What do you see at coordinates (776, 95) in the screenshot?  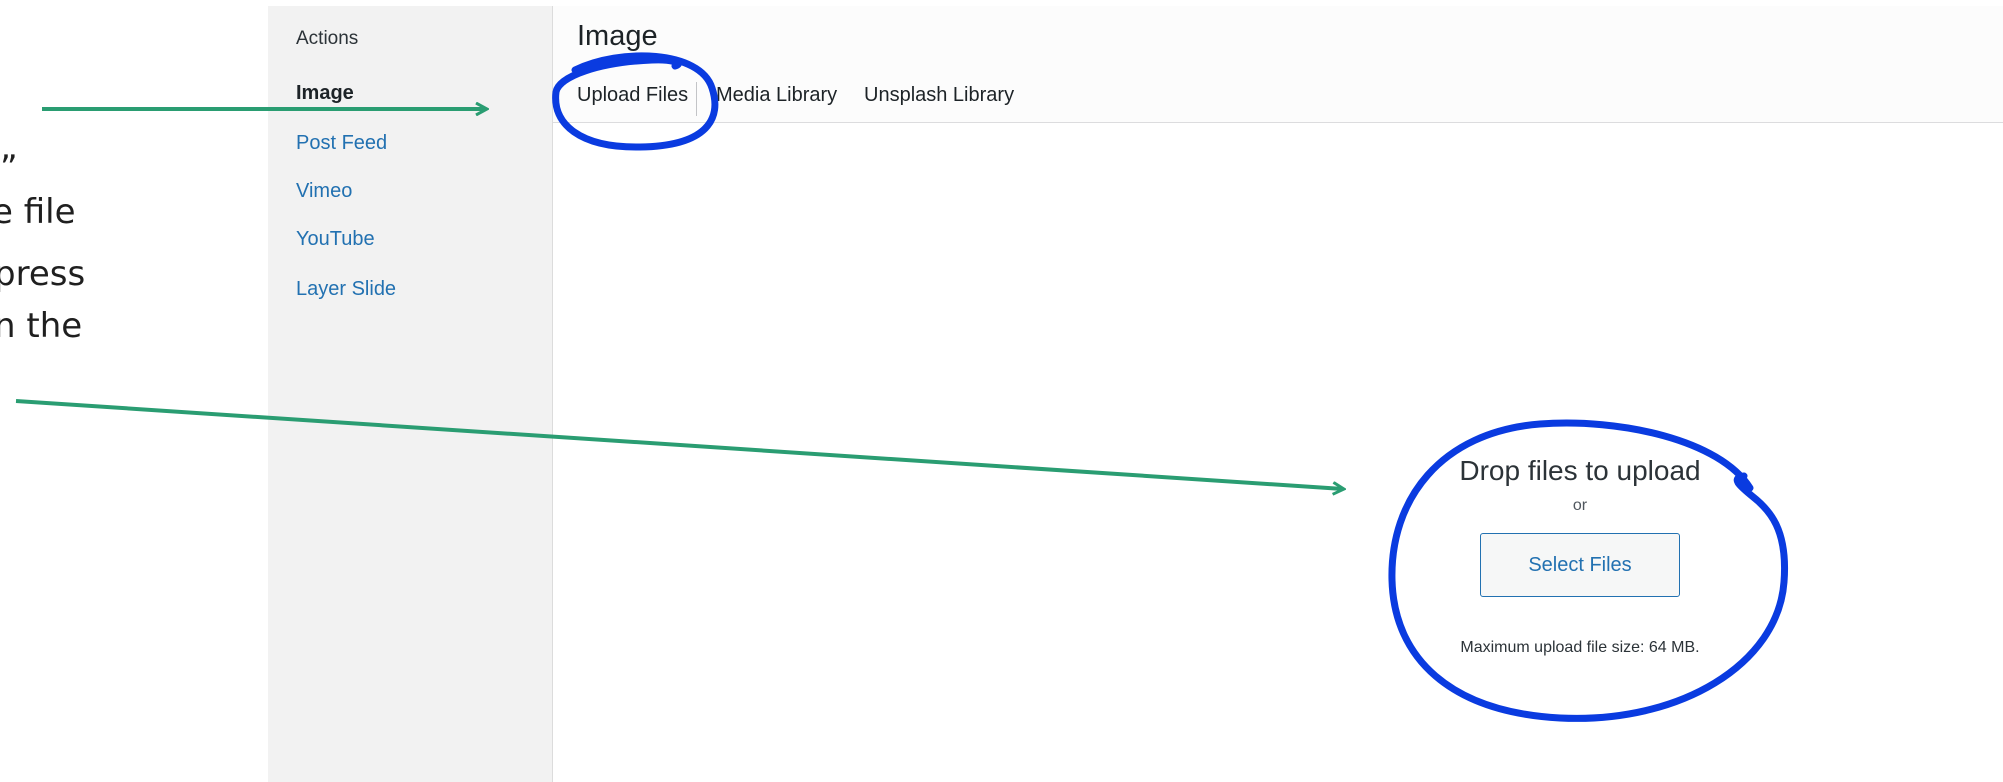 I see `tab-media-library: Media Library` at bounding box center [776, 95].